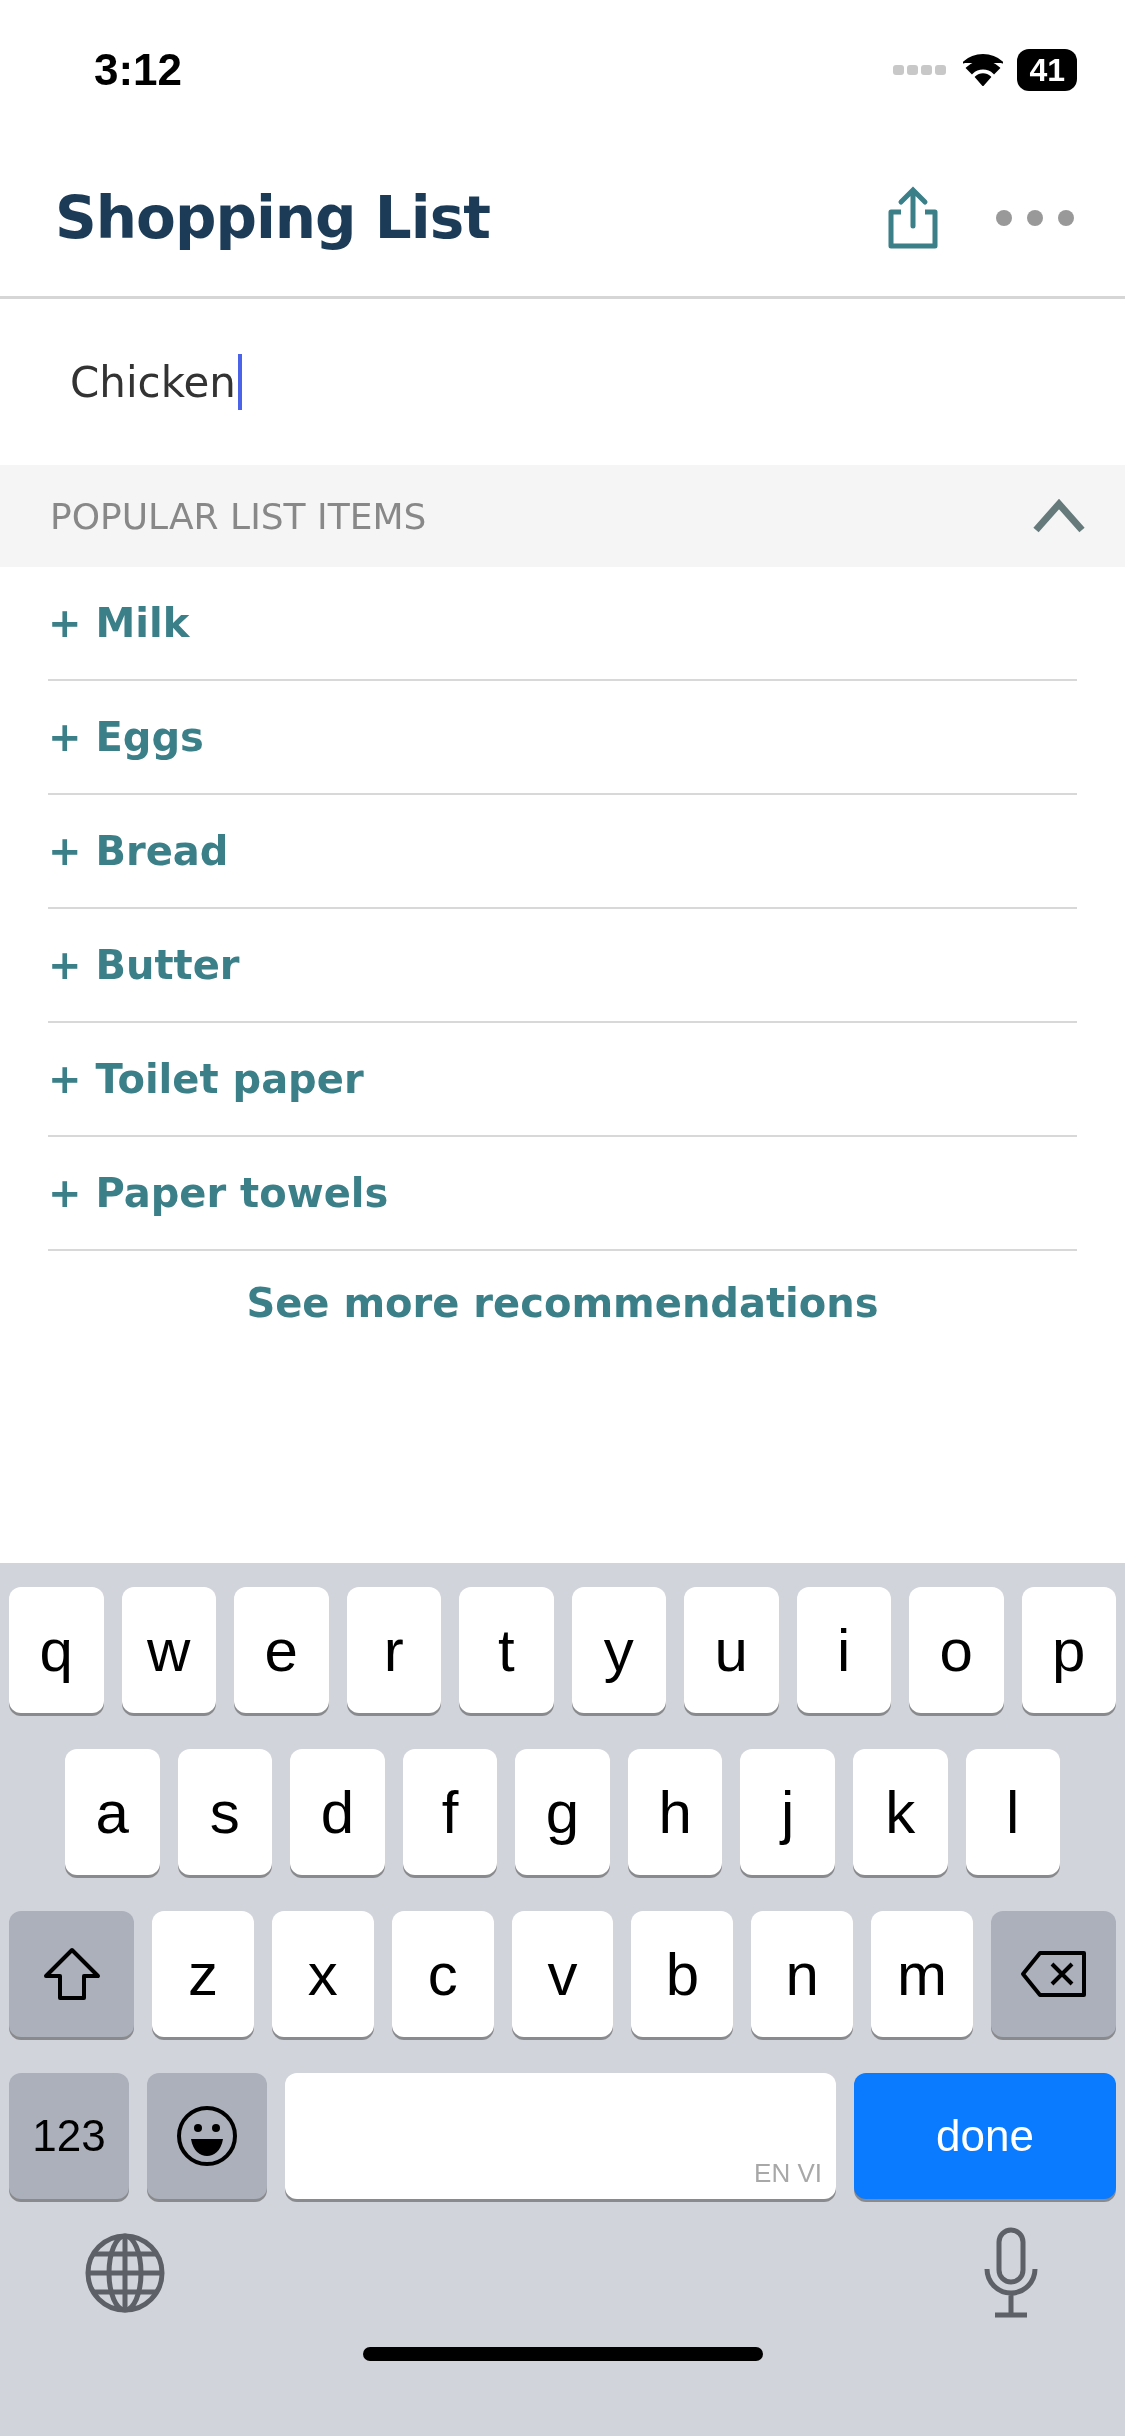  I want to click on keyboard-key: h, so click(675, 1812).